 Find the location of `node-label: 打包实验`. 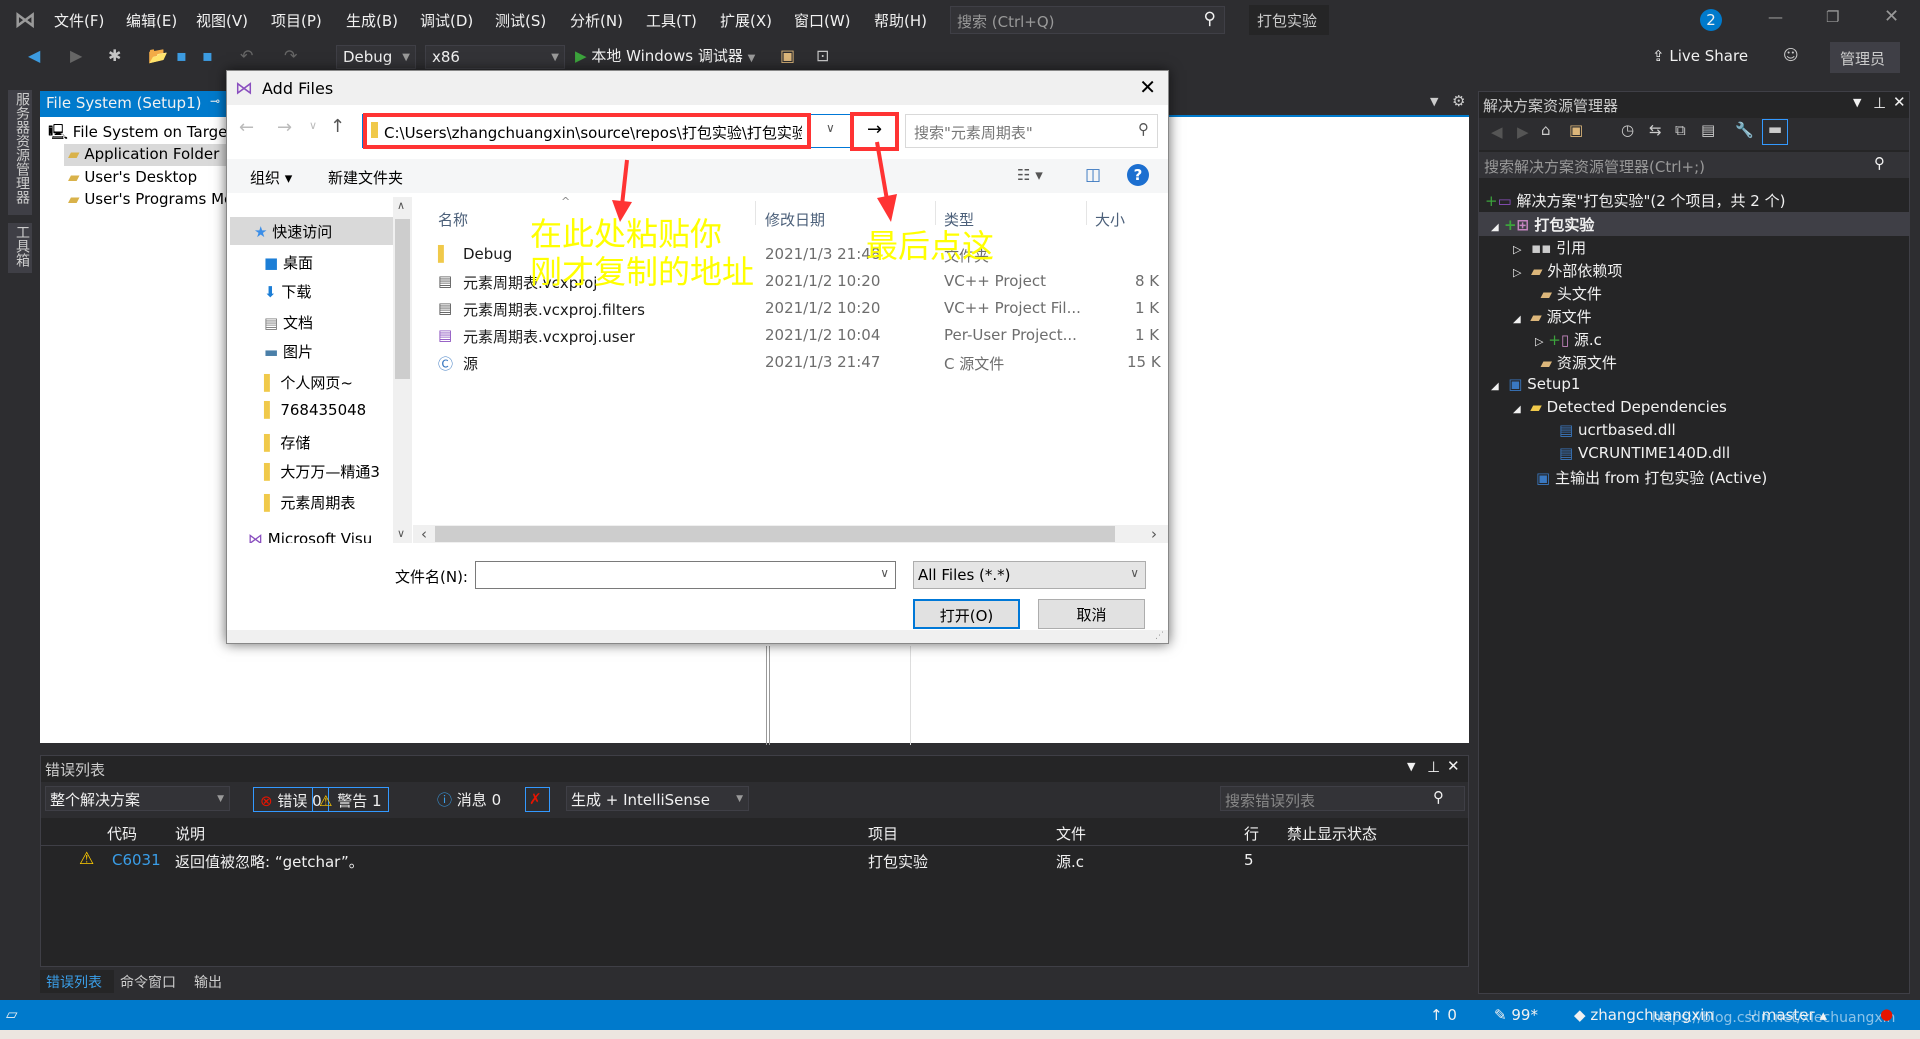

node-label: 打包实验 is located at coordinates (1564, 225).